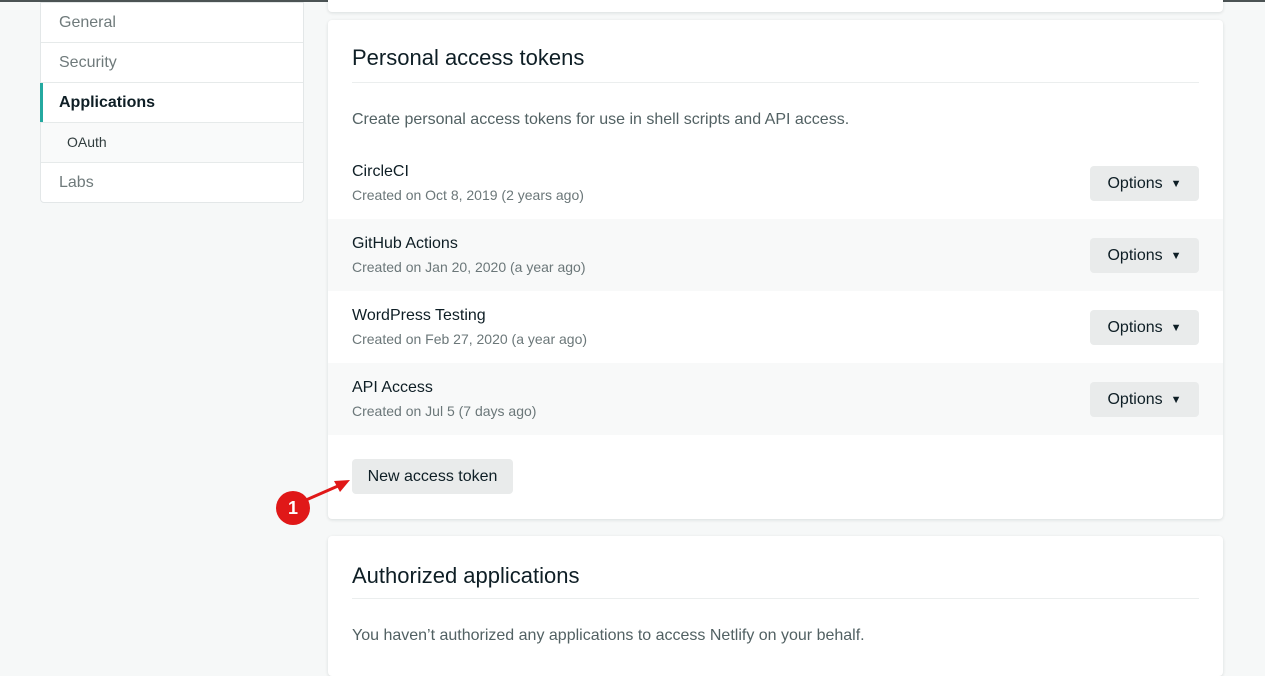 The width and height of the screenshot is (1265, 676). Describe the element at coordinates (405, 243) in the screenshot. I see `token-name: GitHub Actions` at that location.